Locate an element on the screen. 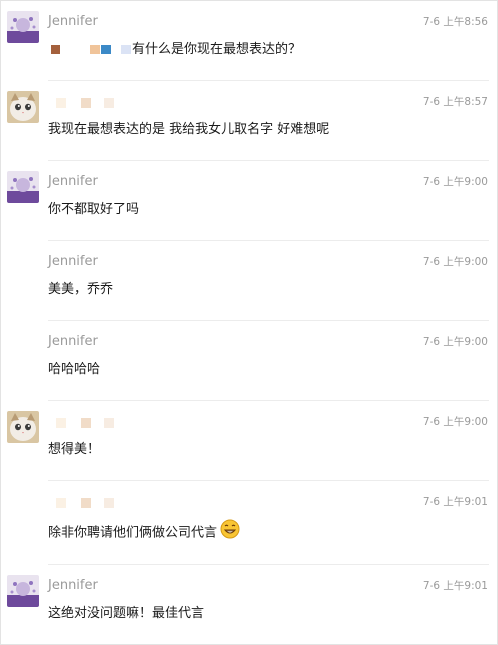 The width and height of the screenshot is (498, 645). chat-message: Jennifer 7-6 上午8:56 有什么是你现在最想表达的？ is located at coordinates (249, 41).